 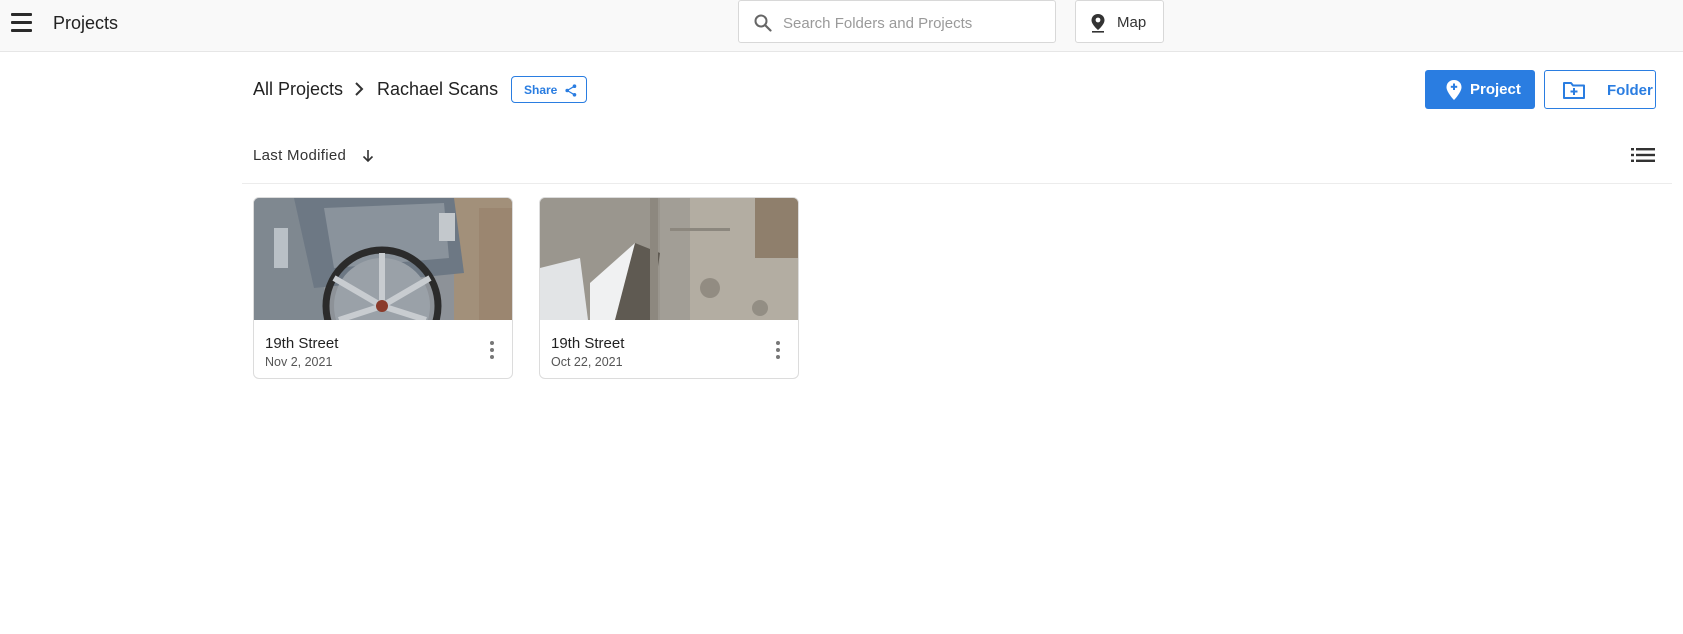 I want to click on search-input, so click(x=913, y=23).